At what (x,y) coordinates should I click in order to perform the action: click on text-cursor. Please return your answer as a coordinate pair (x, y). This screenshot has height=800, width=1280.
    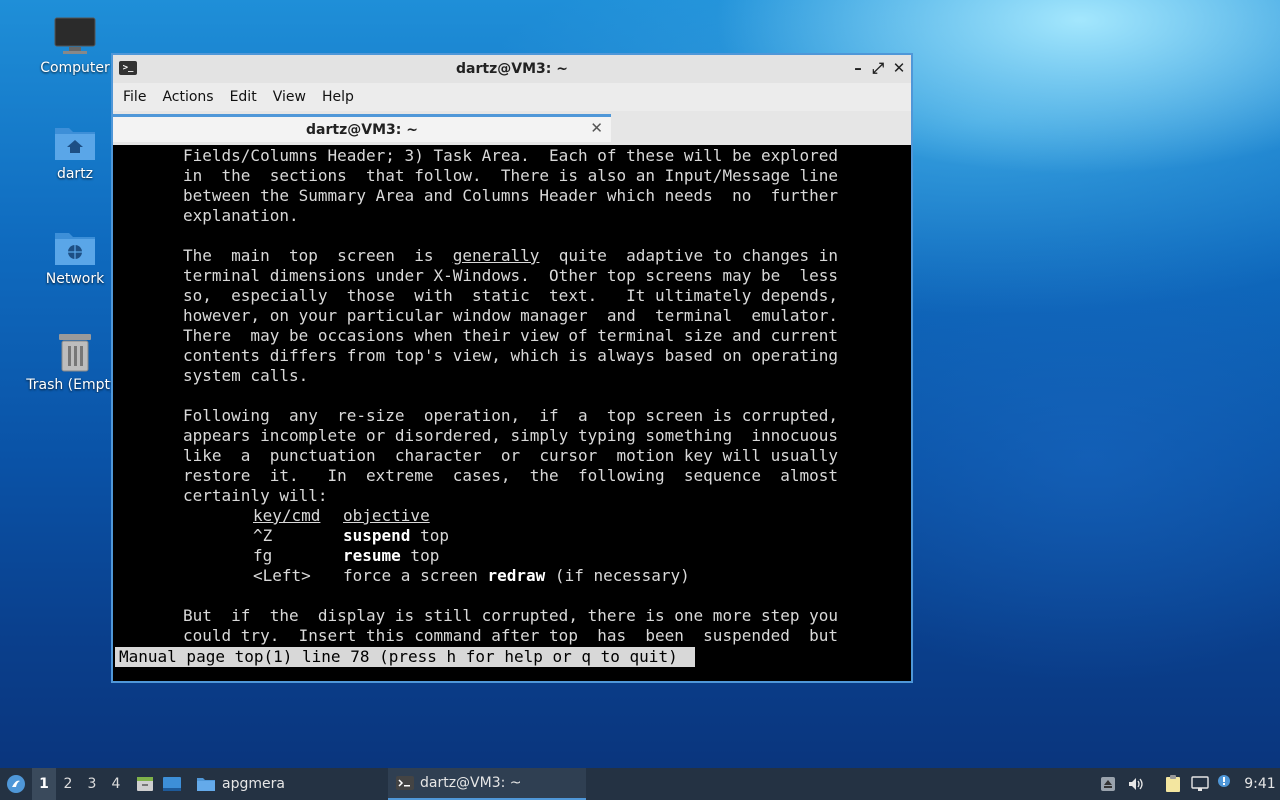
    Looking at the image, I should click on (686, 656).